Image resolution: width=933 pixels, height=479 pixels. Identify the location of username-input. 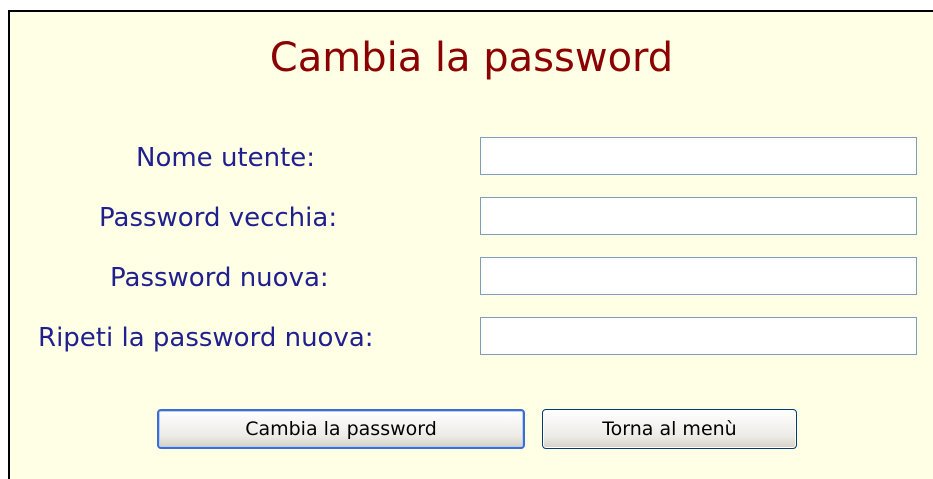
(698, 156).